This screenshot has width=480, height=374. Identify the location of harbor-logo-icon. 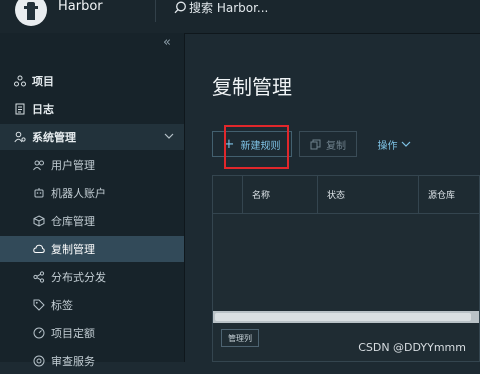
(31, 13).